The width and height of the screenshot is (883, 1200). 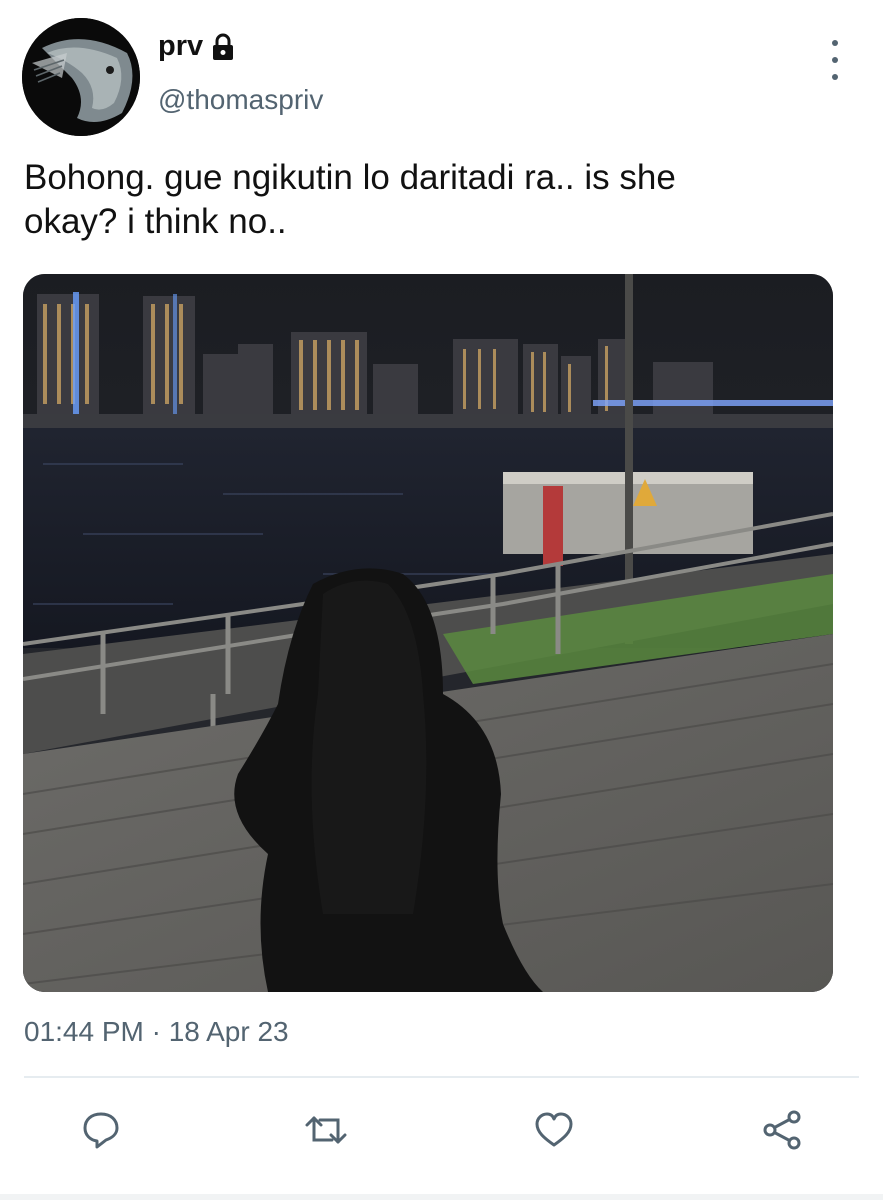 I want to click on display-name: prv, so click(x=196, y=46).